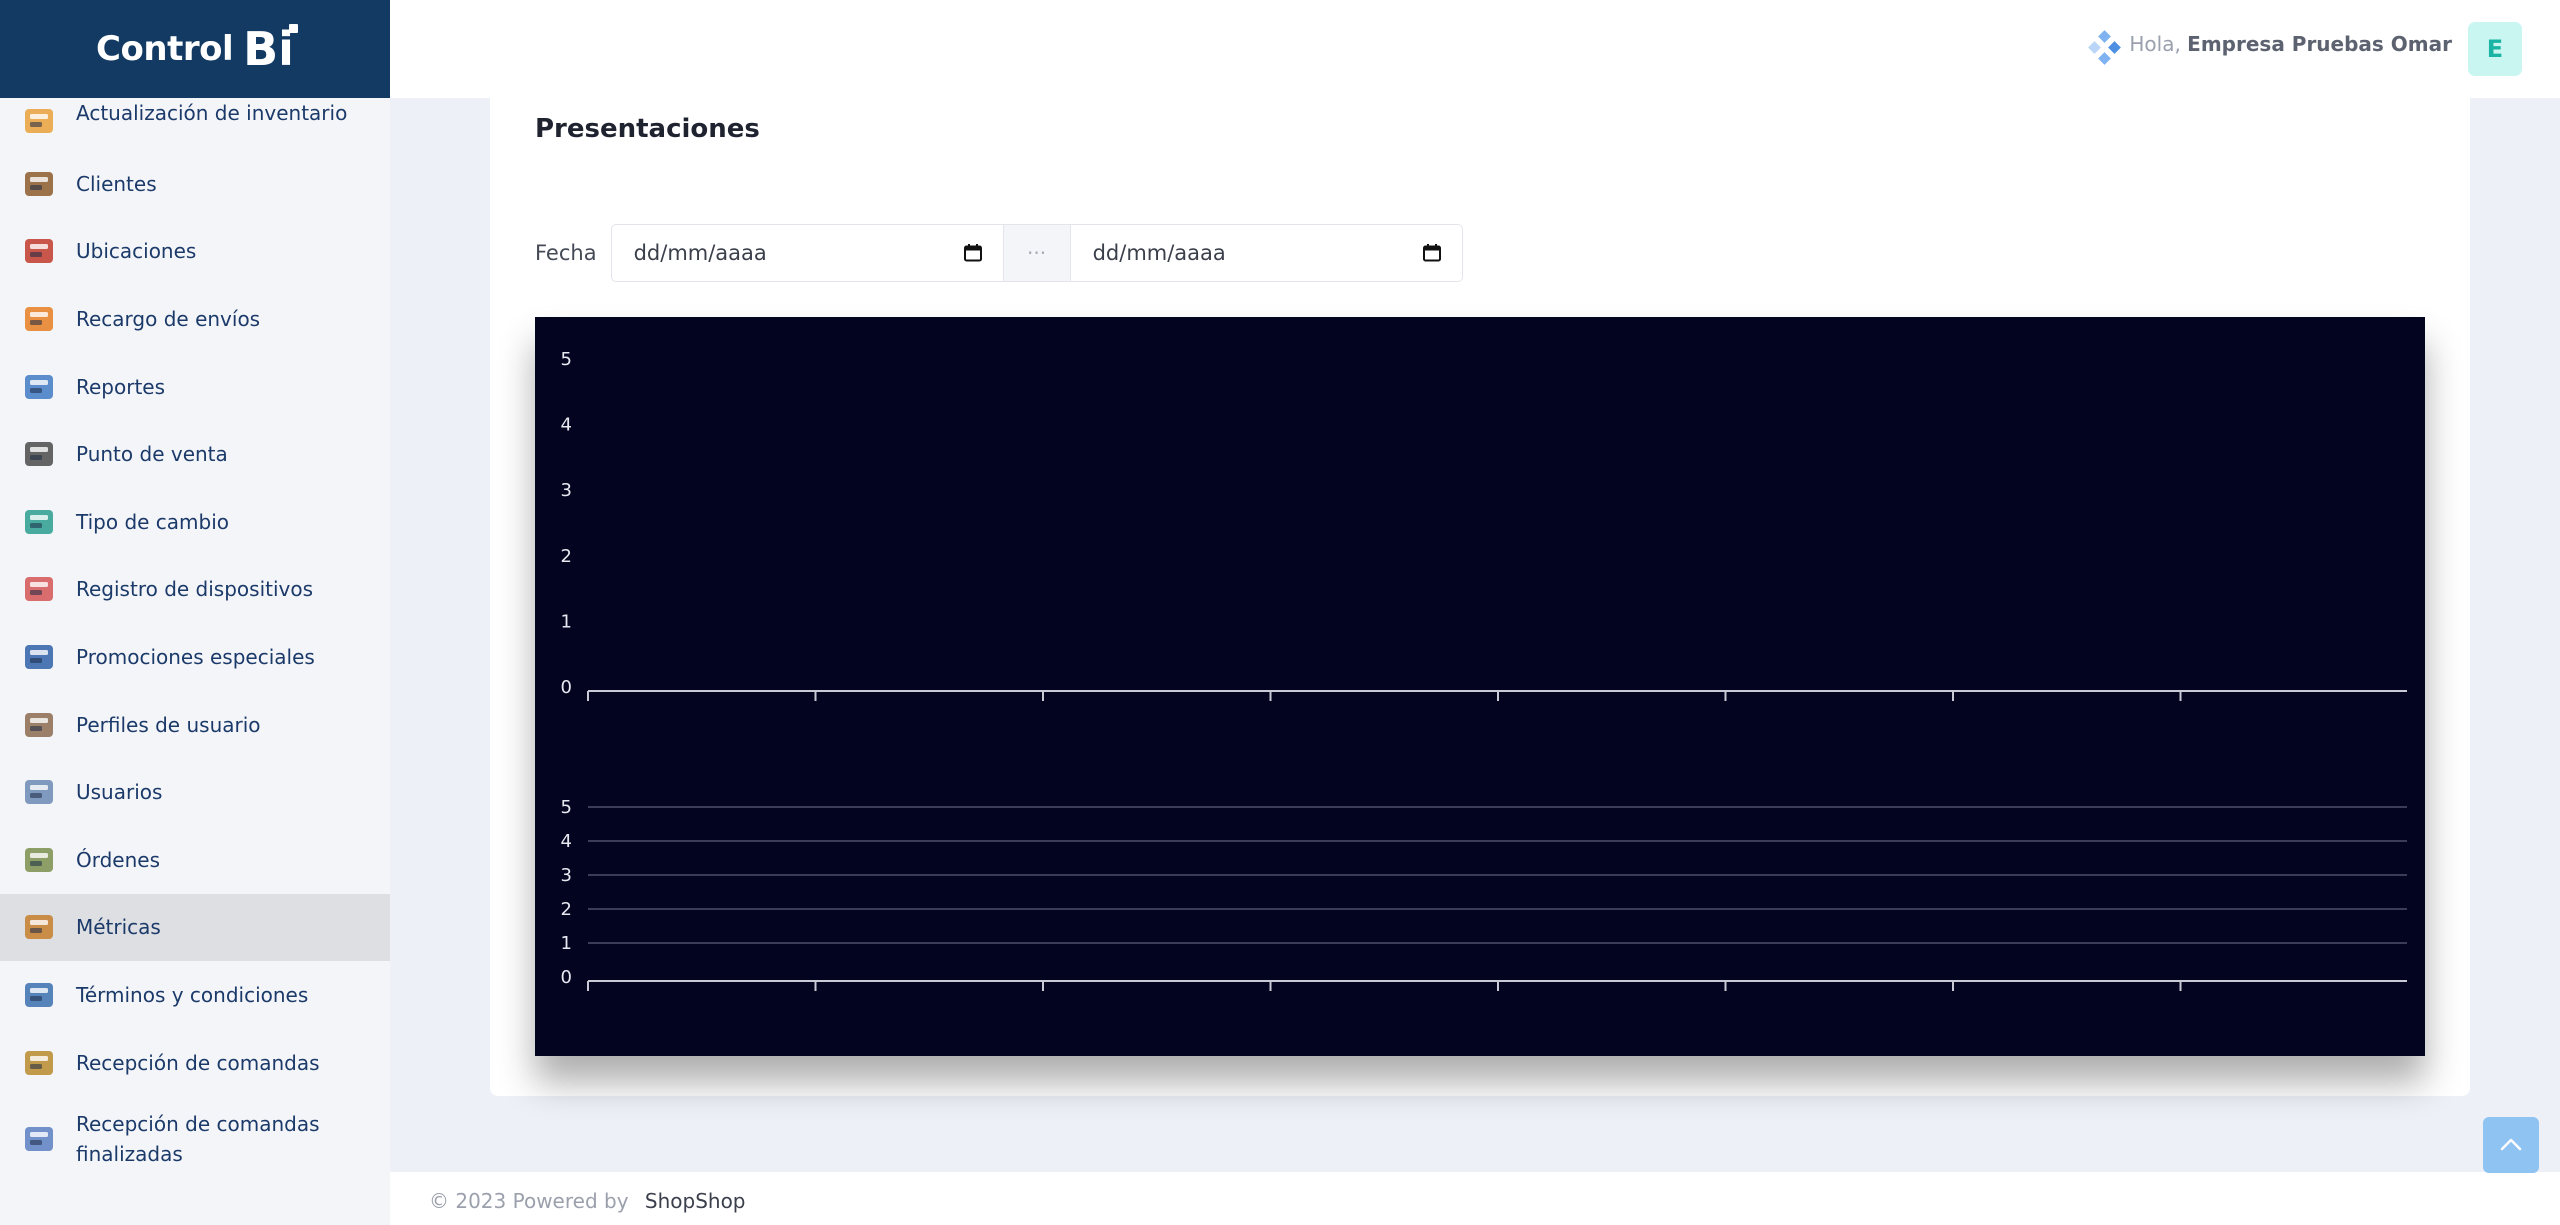 The width and height of the screenshot is (2560, 1225). What do you see at coordinates (39, 522) in the screenshot?
I see `exchange-phone-icon` at bounding box center [39, 522].